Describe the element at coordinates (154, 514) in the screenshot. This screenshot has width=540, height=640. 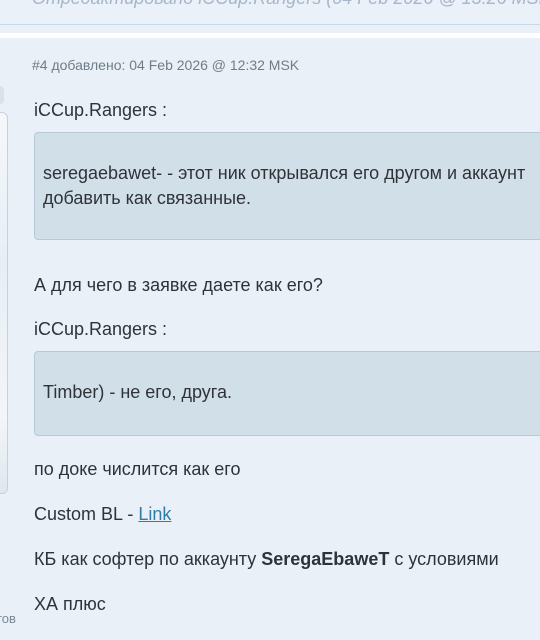
I see `custom-bl-link: Link` at that location.